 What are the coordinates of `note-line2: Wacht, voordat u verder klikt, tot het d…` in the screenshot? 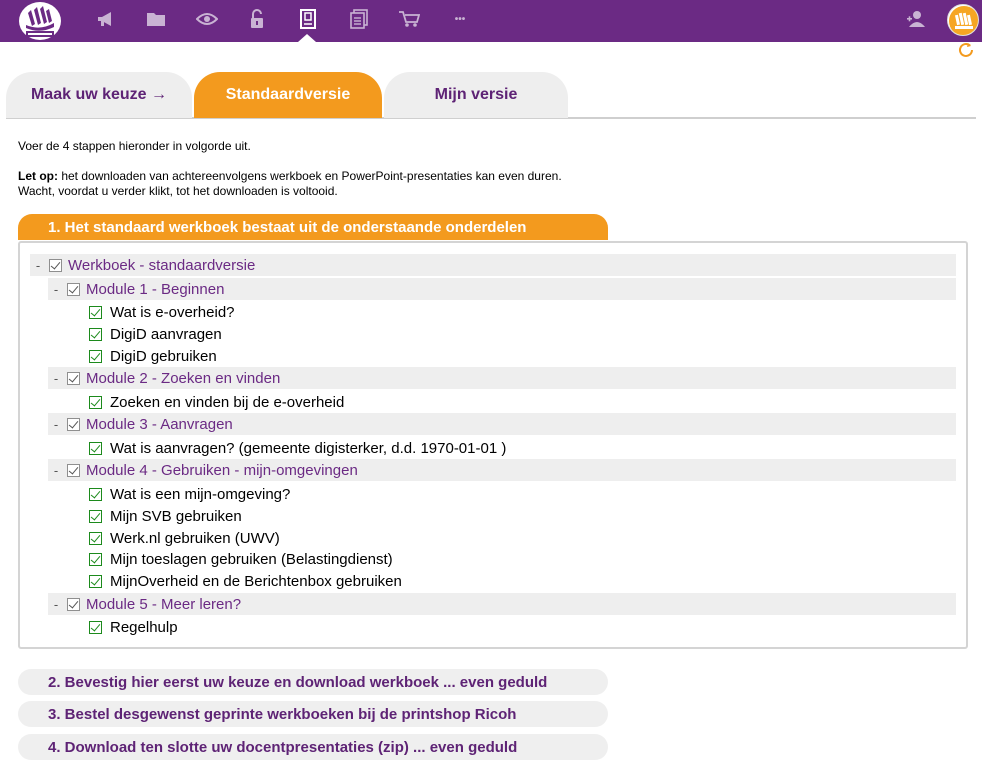 It's located at (178, 191).